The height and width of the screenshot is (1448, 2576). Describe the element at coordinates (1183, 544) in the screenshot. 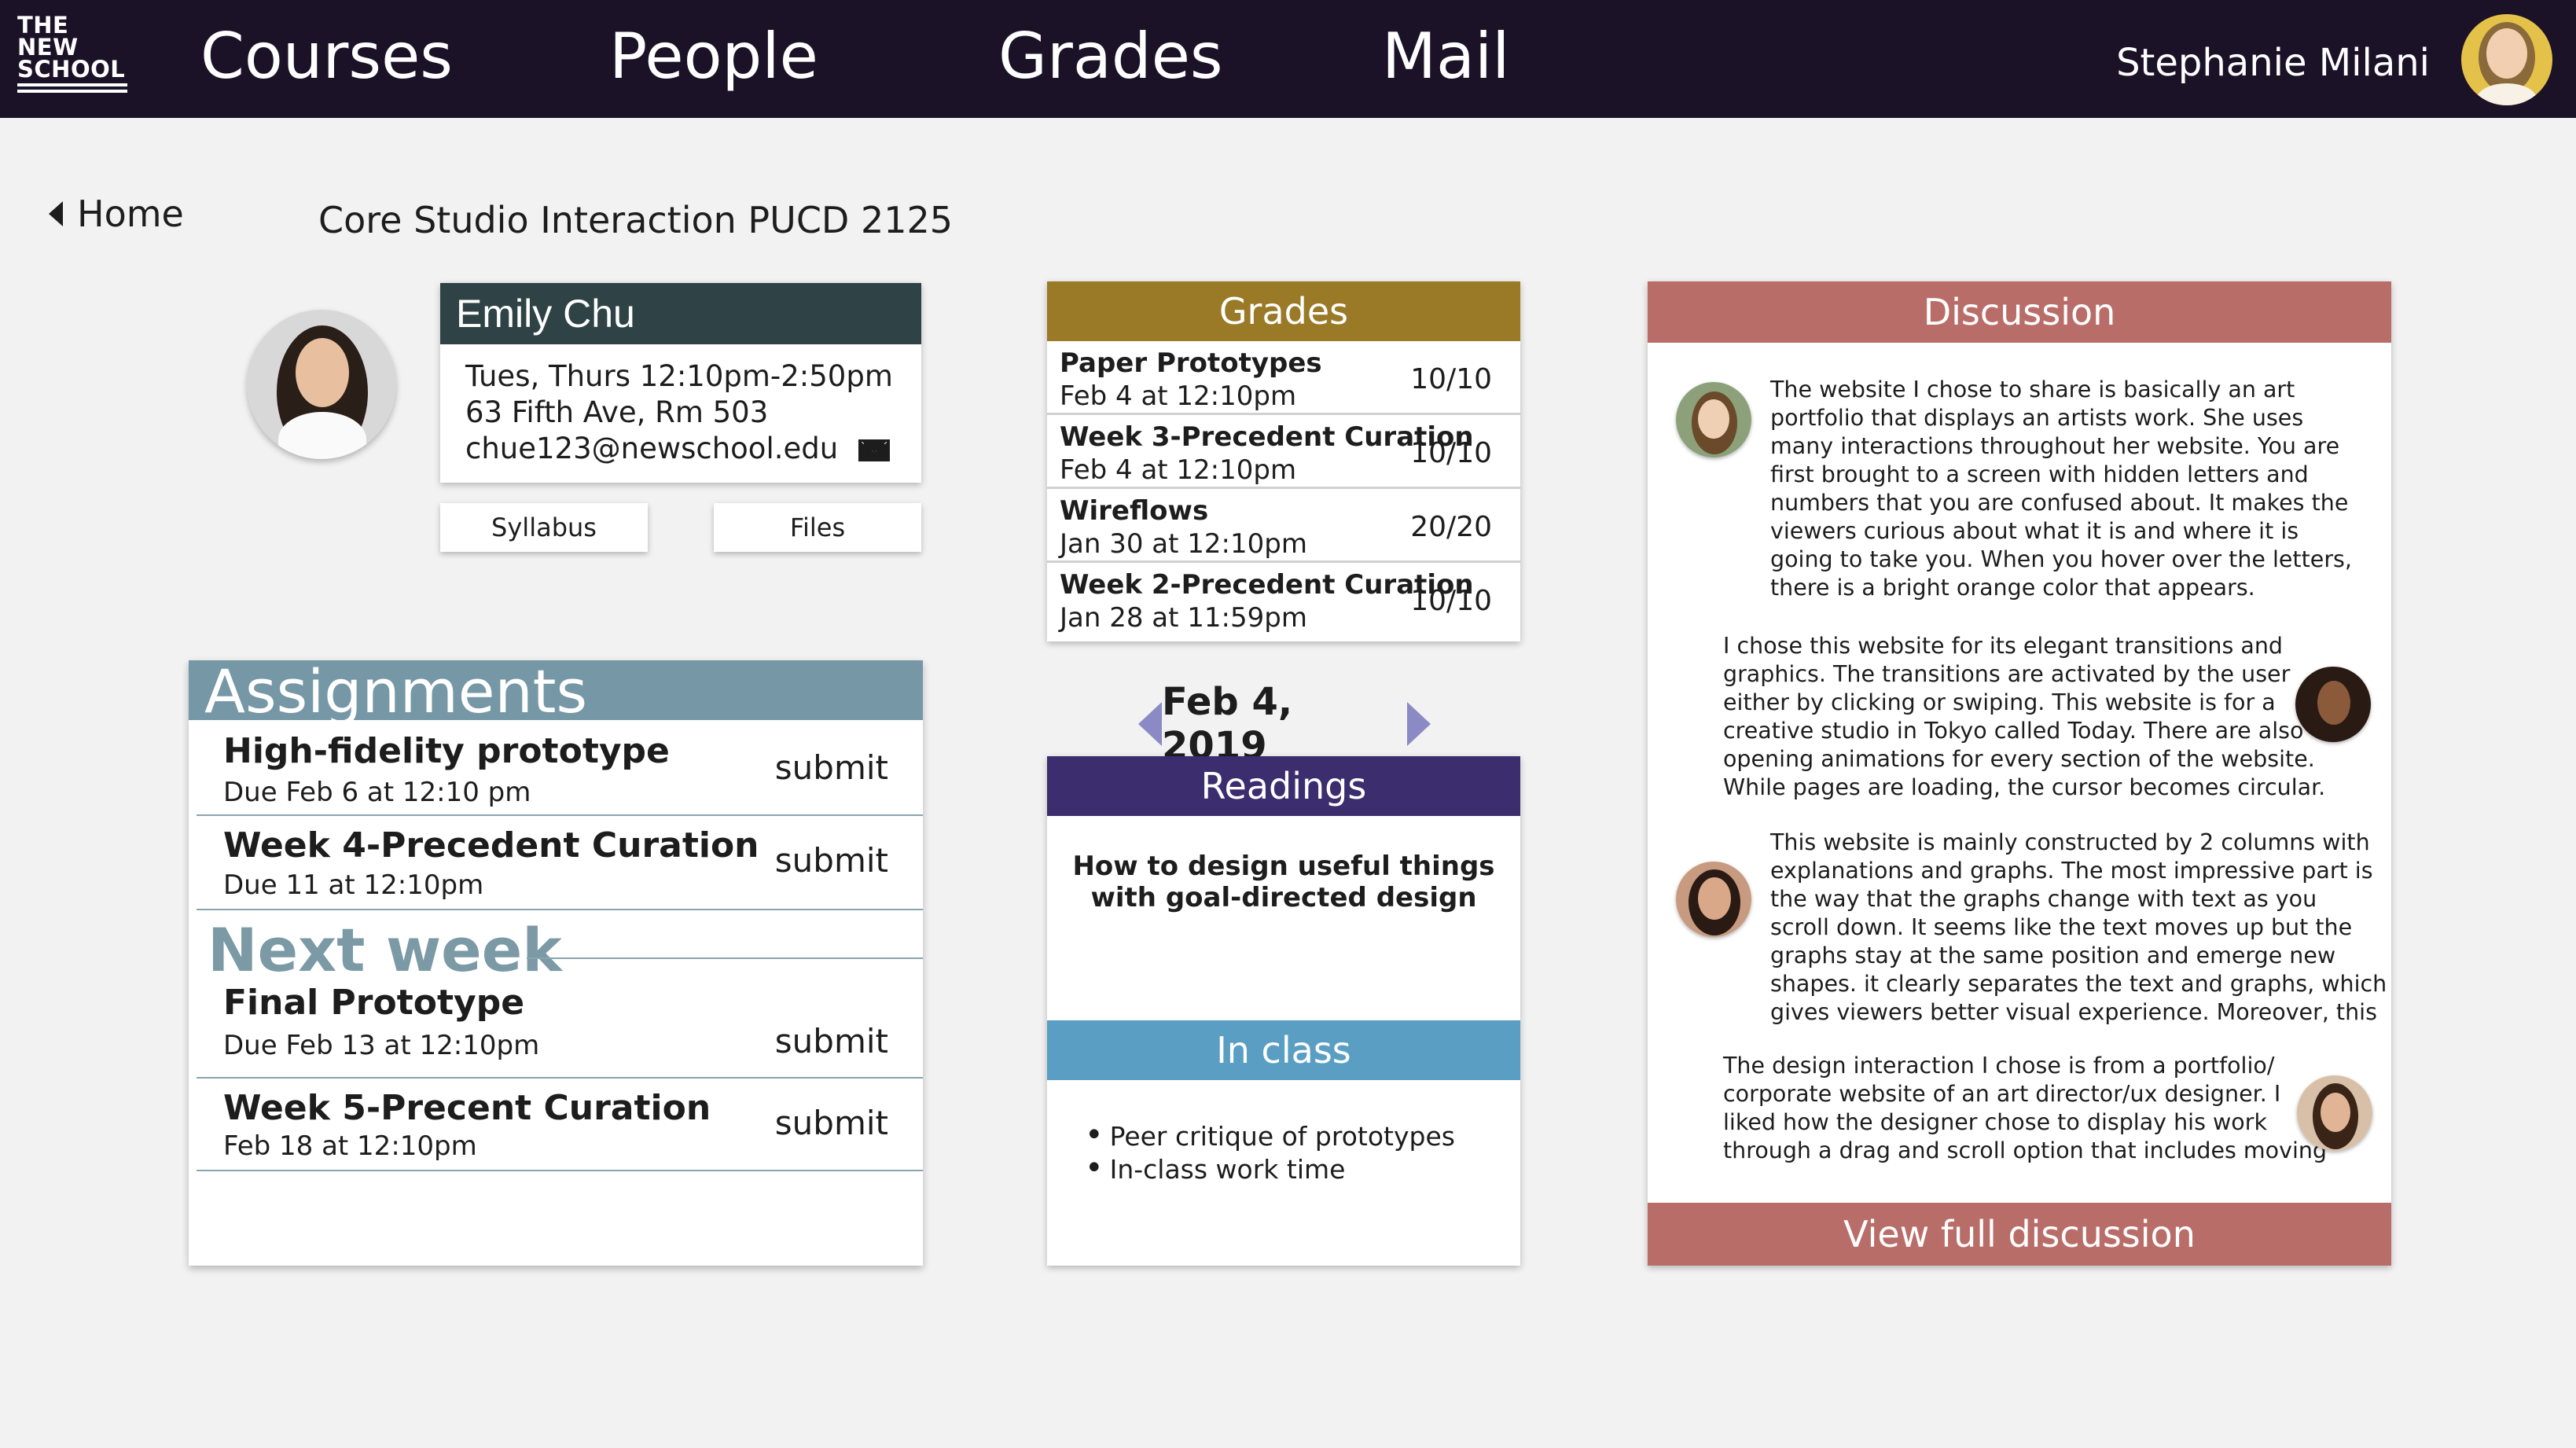

I see `grade-date: Jan 30 at 12:10pm` at that location.